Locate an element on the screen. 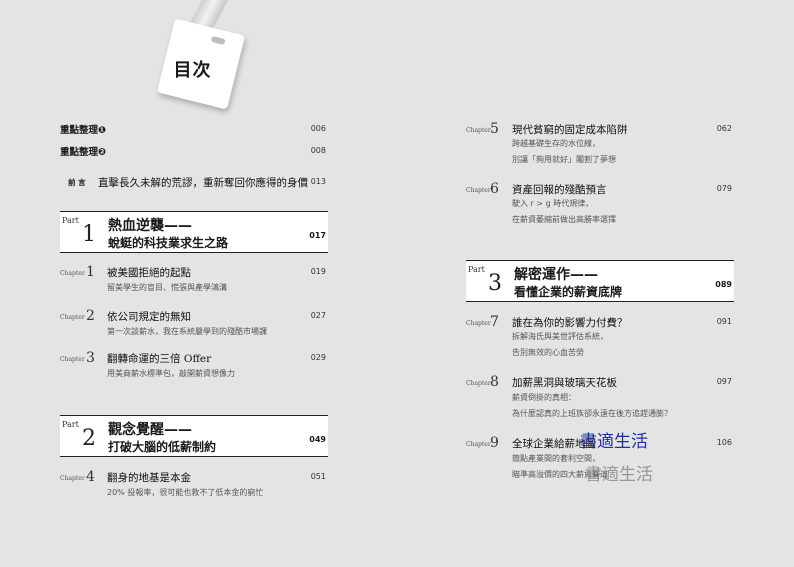 The image size is (794, 567). part-2-title: 觀念覺醒—— is located at coordinates (150, 430).